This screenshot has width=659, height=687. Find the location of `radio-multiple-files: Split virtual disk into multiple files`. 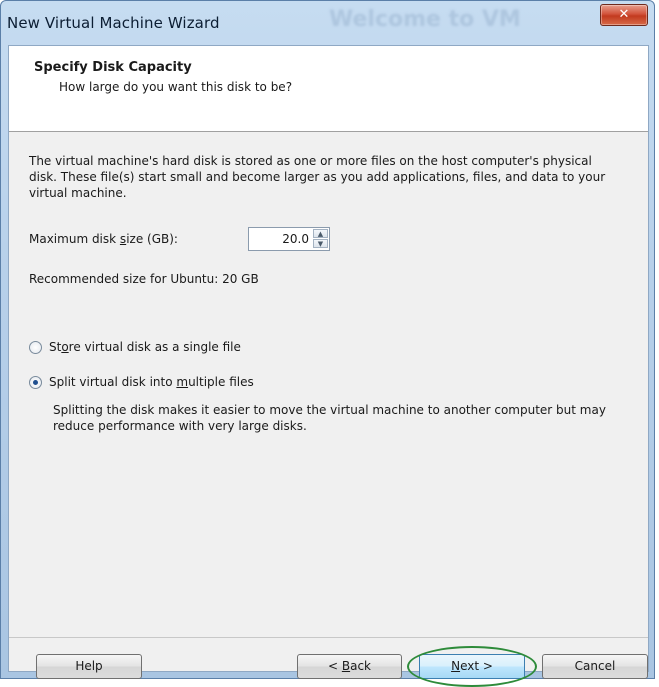

radio-multiple-files: Split virtual disk into multiple files is located at coordinates (141, 382).